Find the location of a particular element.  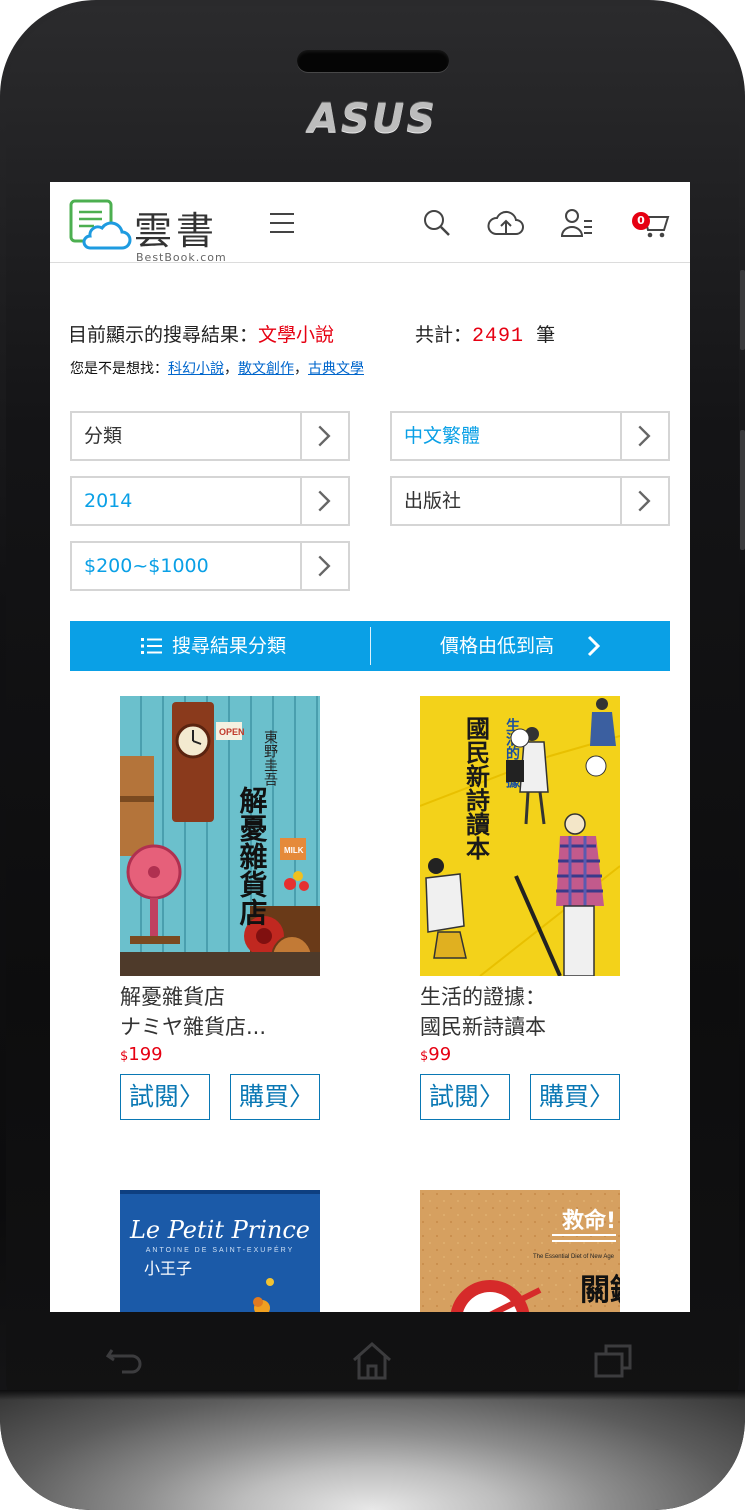

cloud-upload-icon is located at coordinates (506, 223).